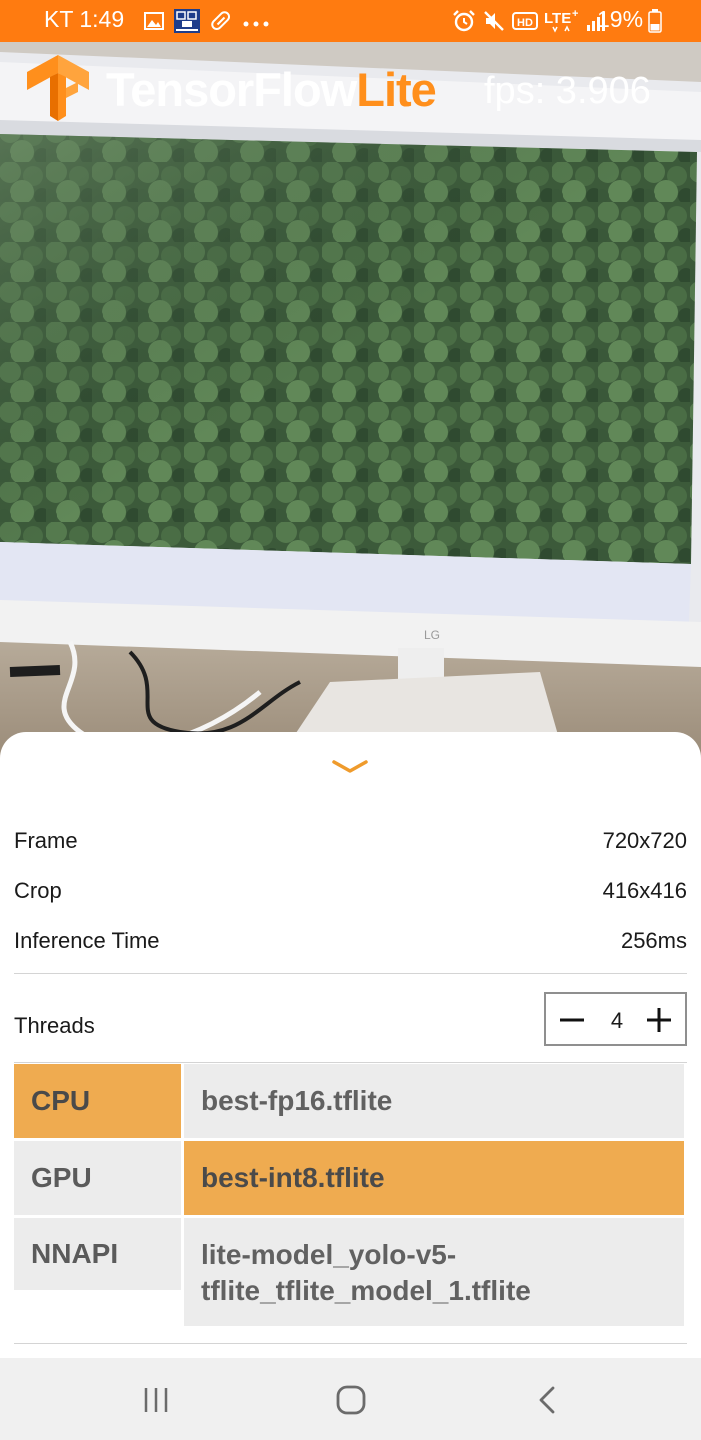  I want to click on delegate-item-cpu: CPU, so click(97, 1101).